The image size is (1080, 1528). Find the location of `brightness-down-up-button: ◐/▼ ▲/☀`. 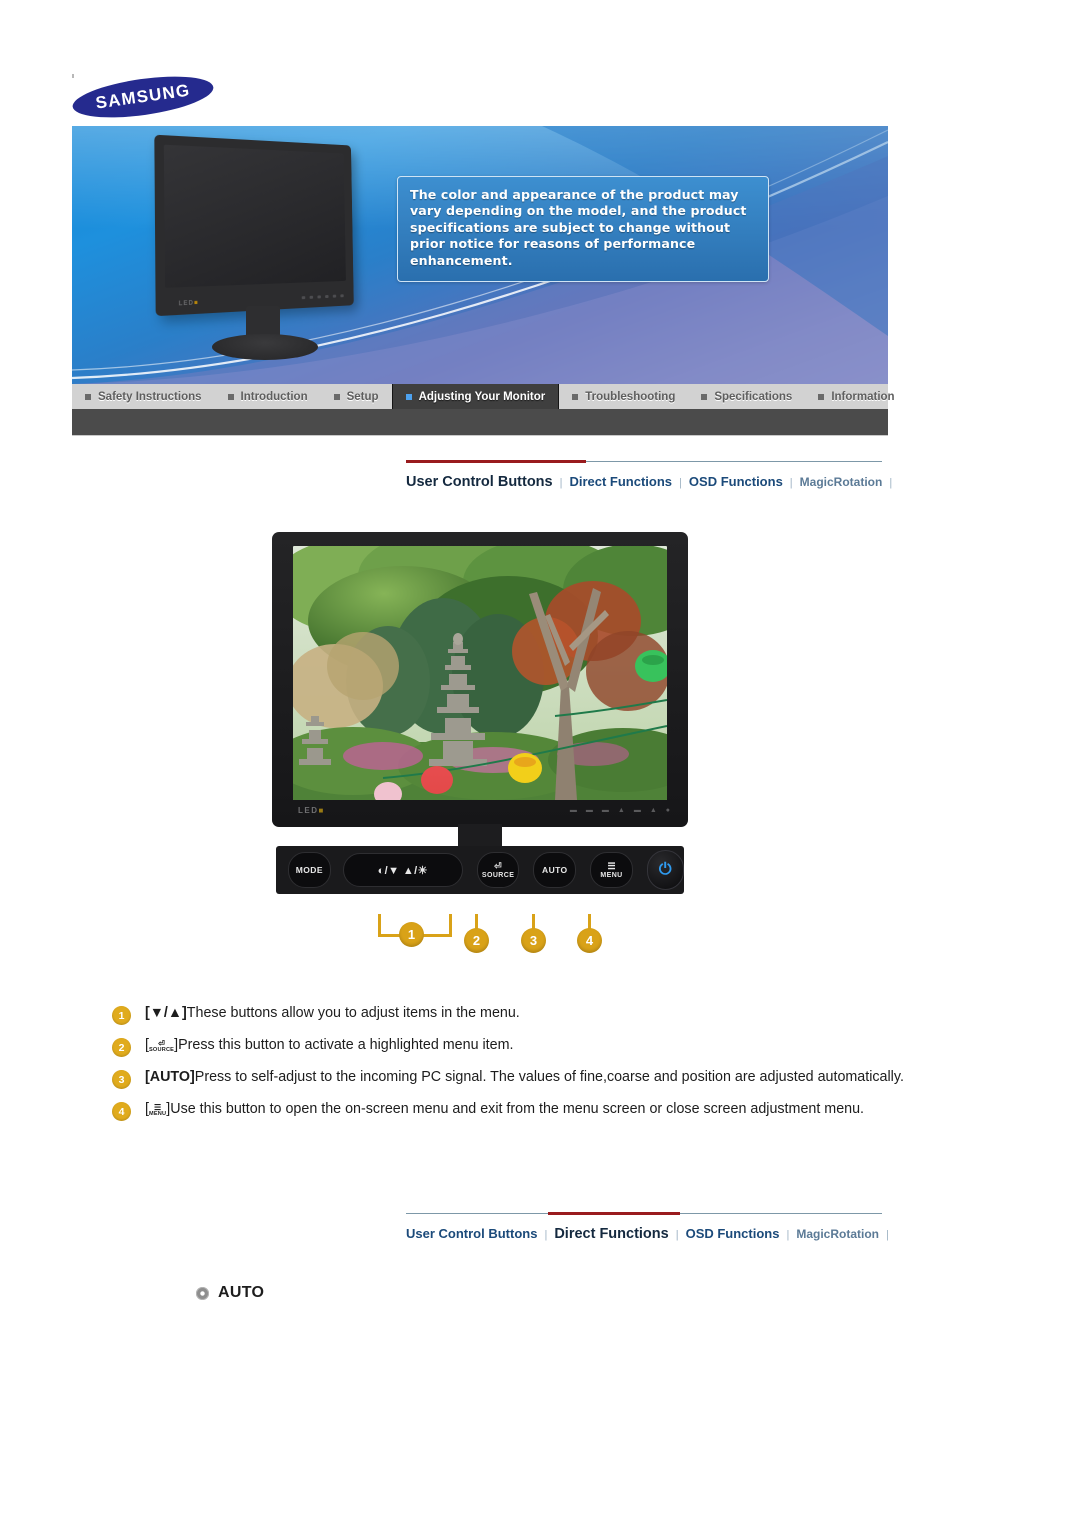

brightness-down-up-button: ◐/▼ ▲/☀ is located at coordinates (402, 870).